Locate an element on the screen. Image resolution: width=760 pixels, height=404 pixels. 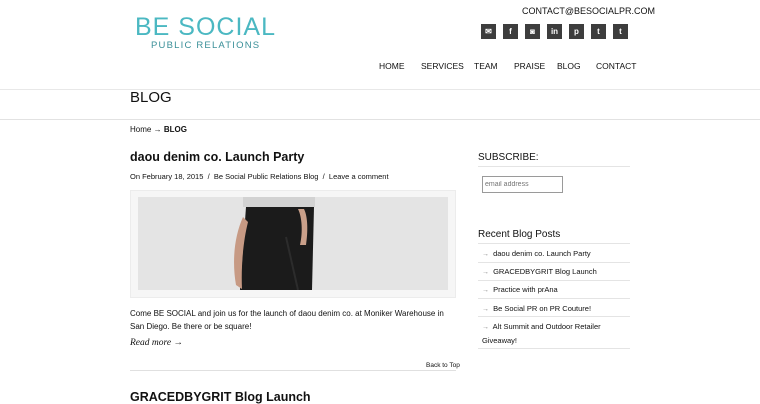
featured-photo is located at coordinates (293, 243).